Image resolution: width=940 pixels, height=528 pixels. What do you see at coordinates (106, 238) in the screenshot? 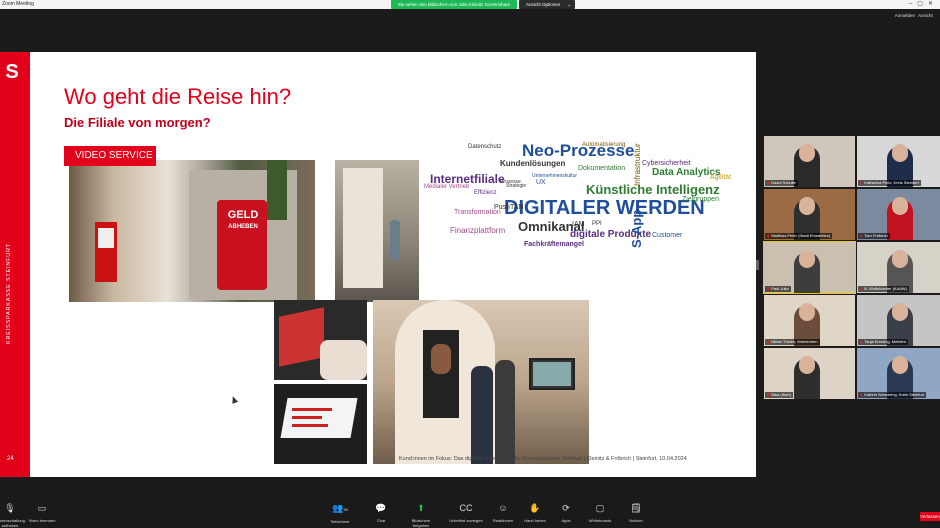
I see `kiosk-screen-shape` at bounding box center [106, 238].